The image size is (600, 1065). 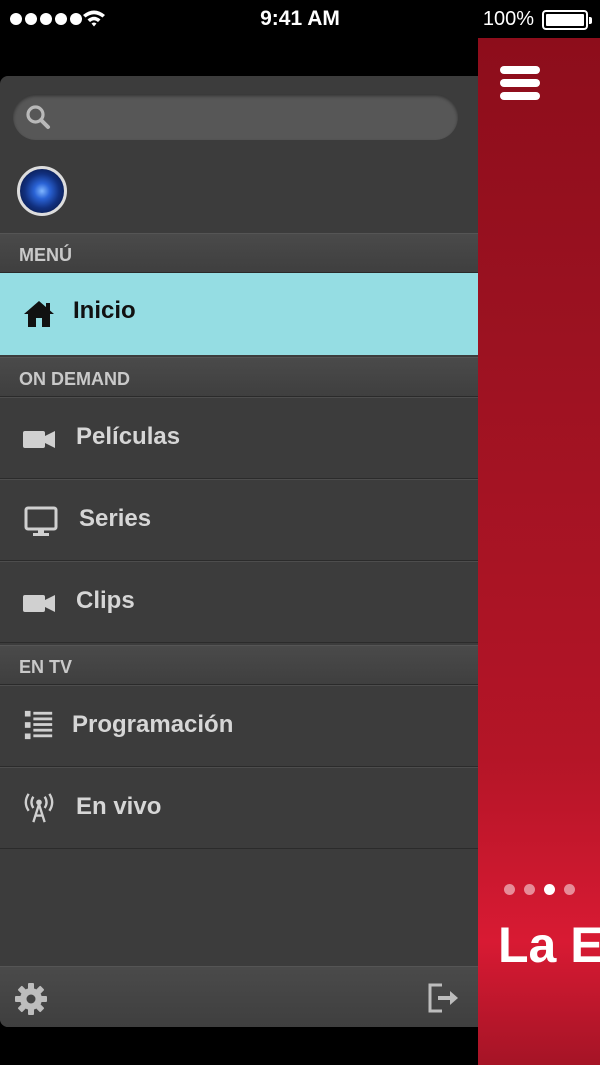 I want to click on battery-percentage: 100%, so click(x=508, y=19).